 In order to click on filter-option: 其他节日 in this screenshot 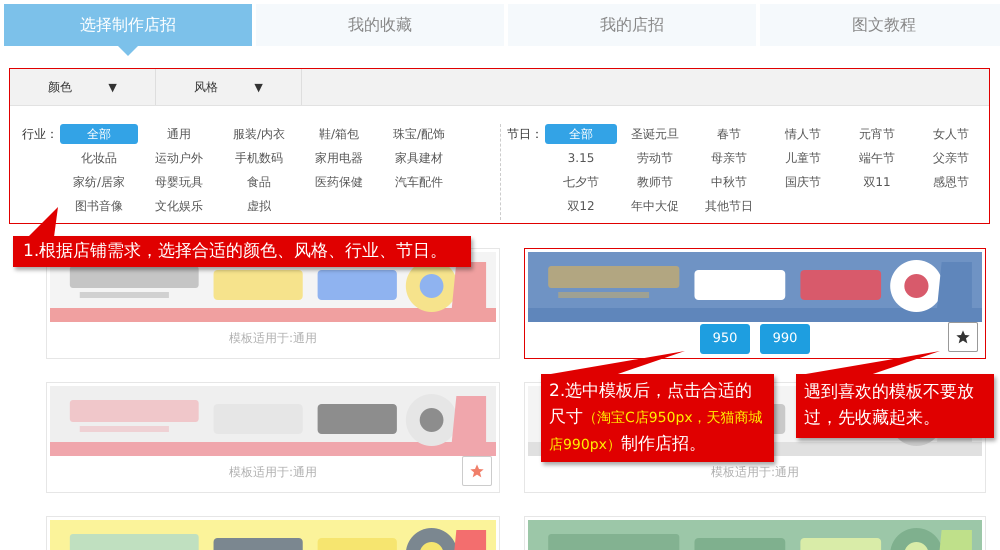, I will do `click(729, 206)`.